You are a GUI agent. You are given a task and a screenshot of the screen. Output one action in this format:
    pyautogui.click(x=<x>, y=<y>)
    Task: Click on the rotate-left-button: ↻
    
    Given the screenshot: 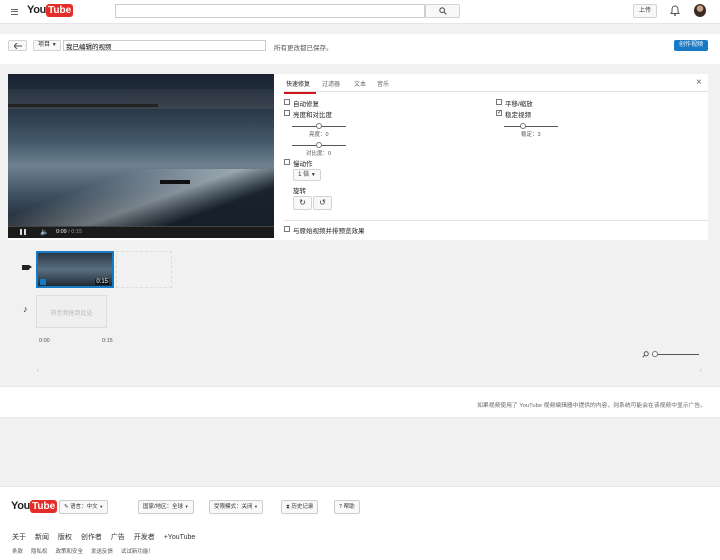 What is the action you would take?
    pyautogui.click(x=302, y=203)
    